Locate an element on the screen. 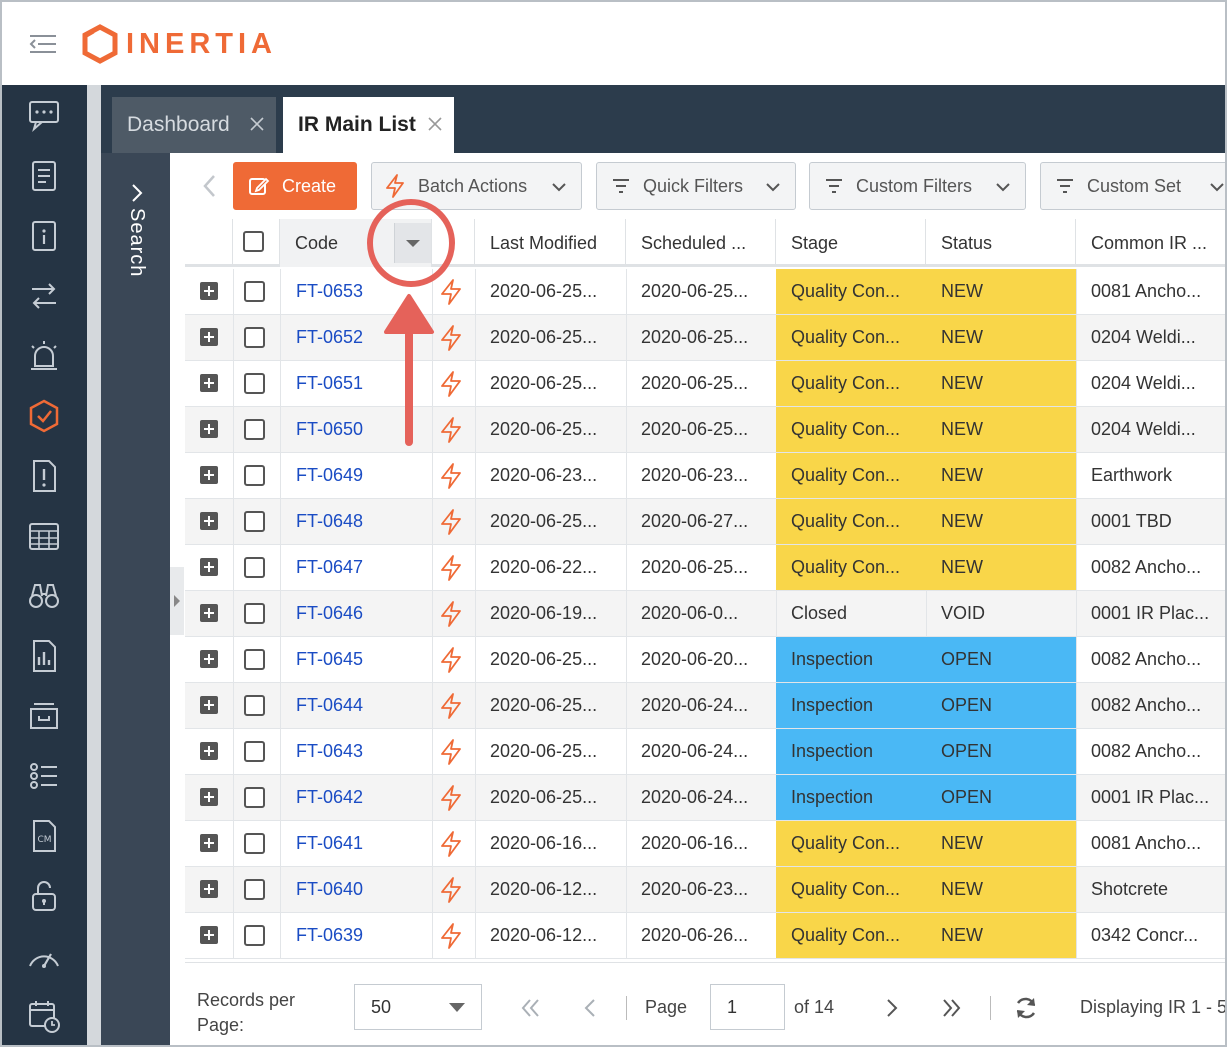 This screenshot has width=1227, height=1047. row-code-link: FT-0647 is located at coordinates (356, 567).